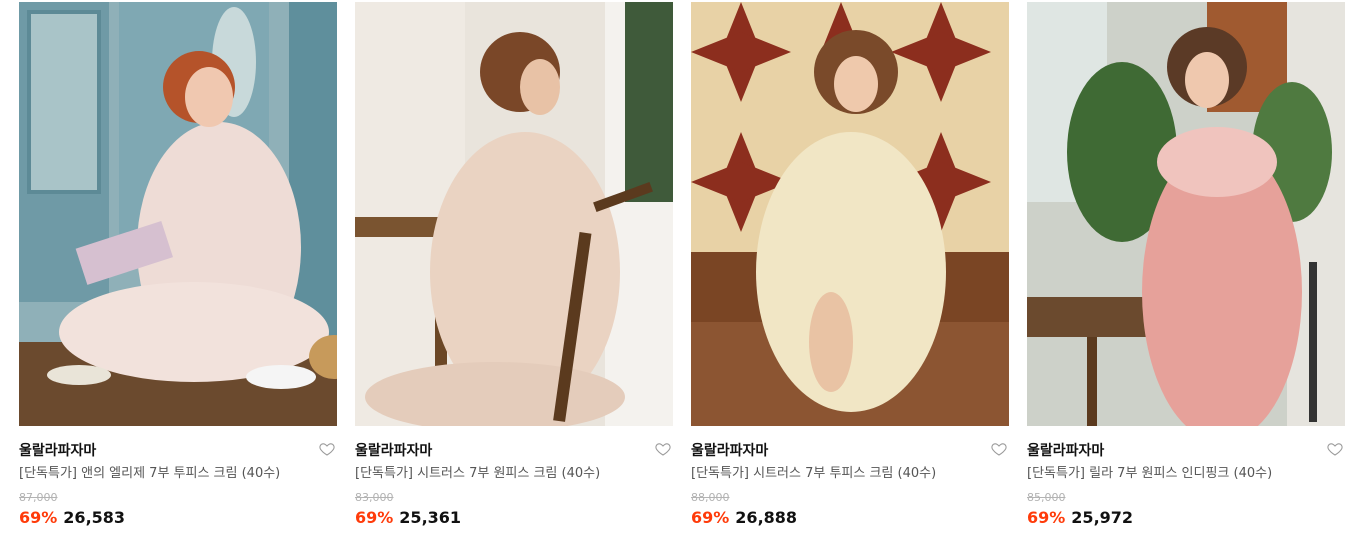 The image size is (1348, 541). Describe the element at coordinates (766, 517) in the screenshot. I see `sale-price: 26,888` at that location.